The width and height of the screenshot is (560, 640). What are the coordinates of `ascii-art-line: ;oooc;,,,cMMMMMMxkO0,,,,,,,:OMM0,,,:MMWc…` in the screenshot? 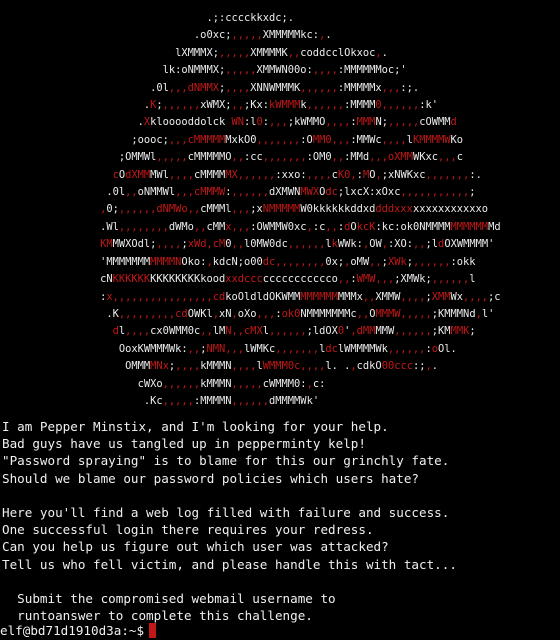 It's located at (231, 139).